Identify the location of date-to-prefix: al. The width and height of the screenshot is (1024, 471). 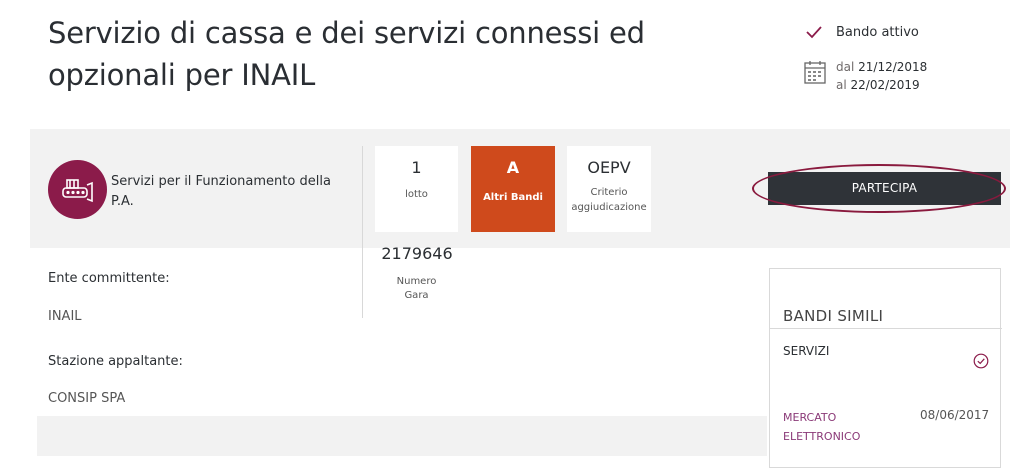
(841, 85).